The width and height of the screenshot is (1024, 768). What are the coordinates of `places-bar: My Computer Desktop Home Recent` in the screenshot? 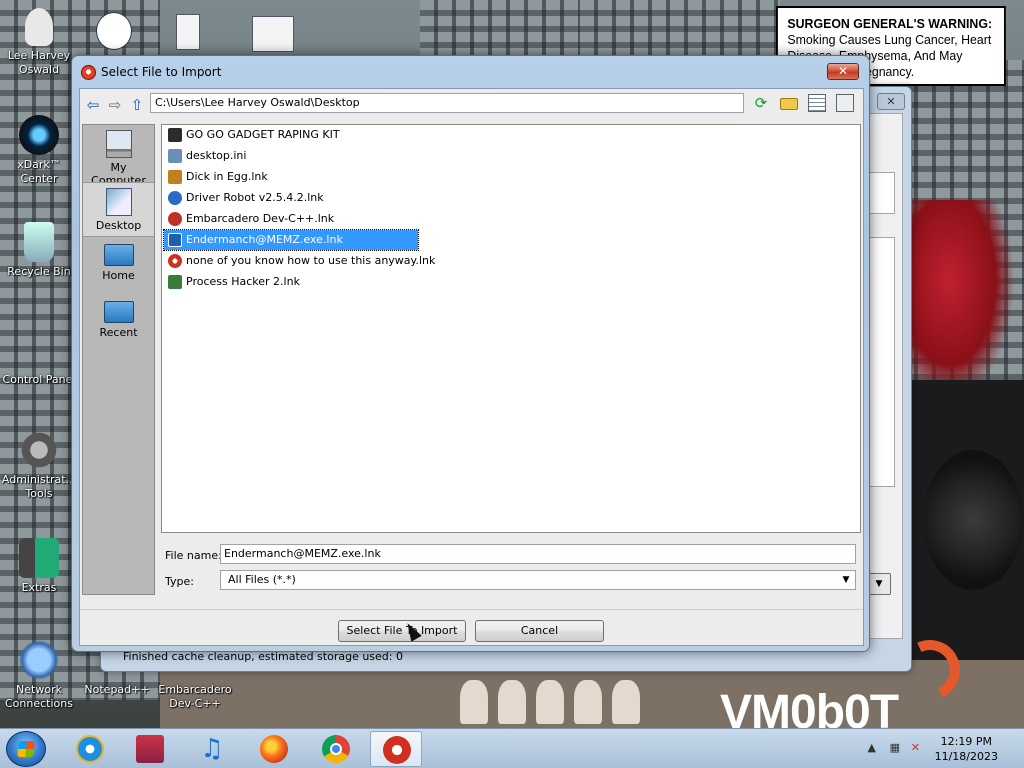 It's located at (118, 359).